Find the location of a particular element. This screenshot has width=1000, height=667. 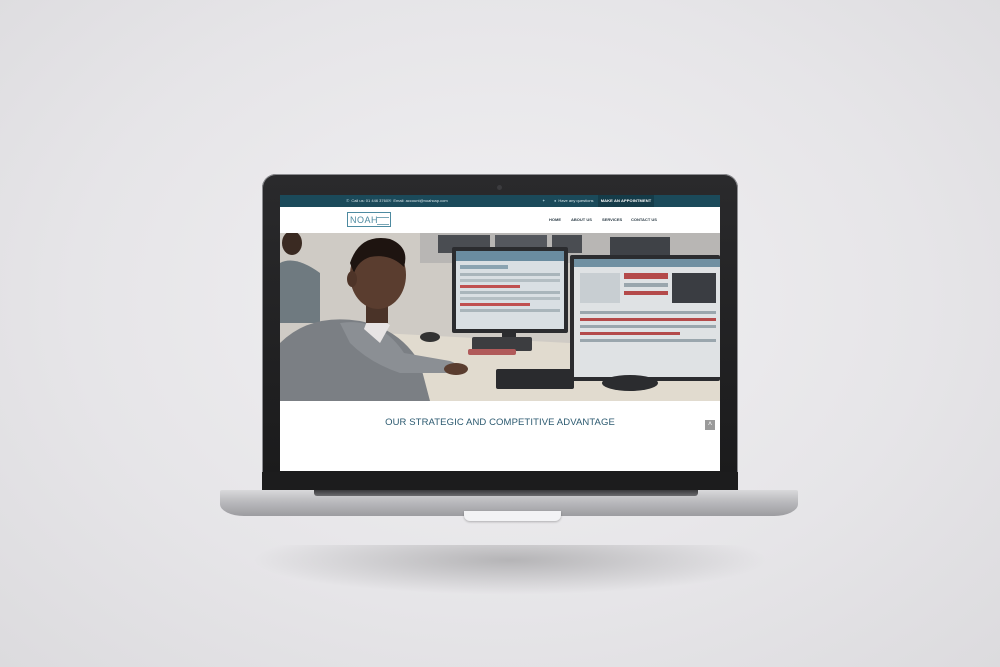

twitter-link: ✦ is located at coordinates (544, 200).